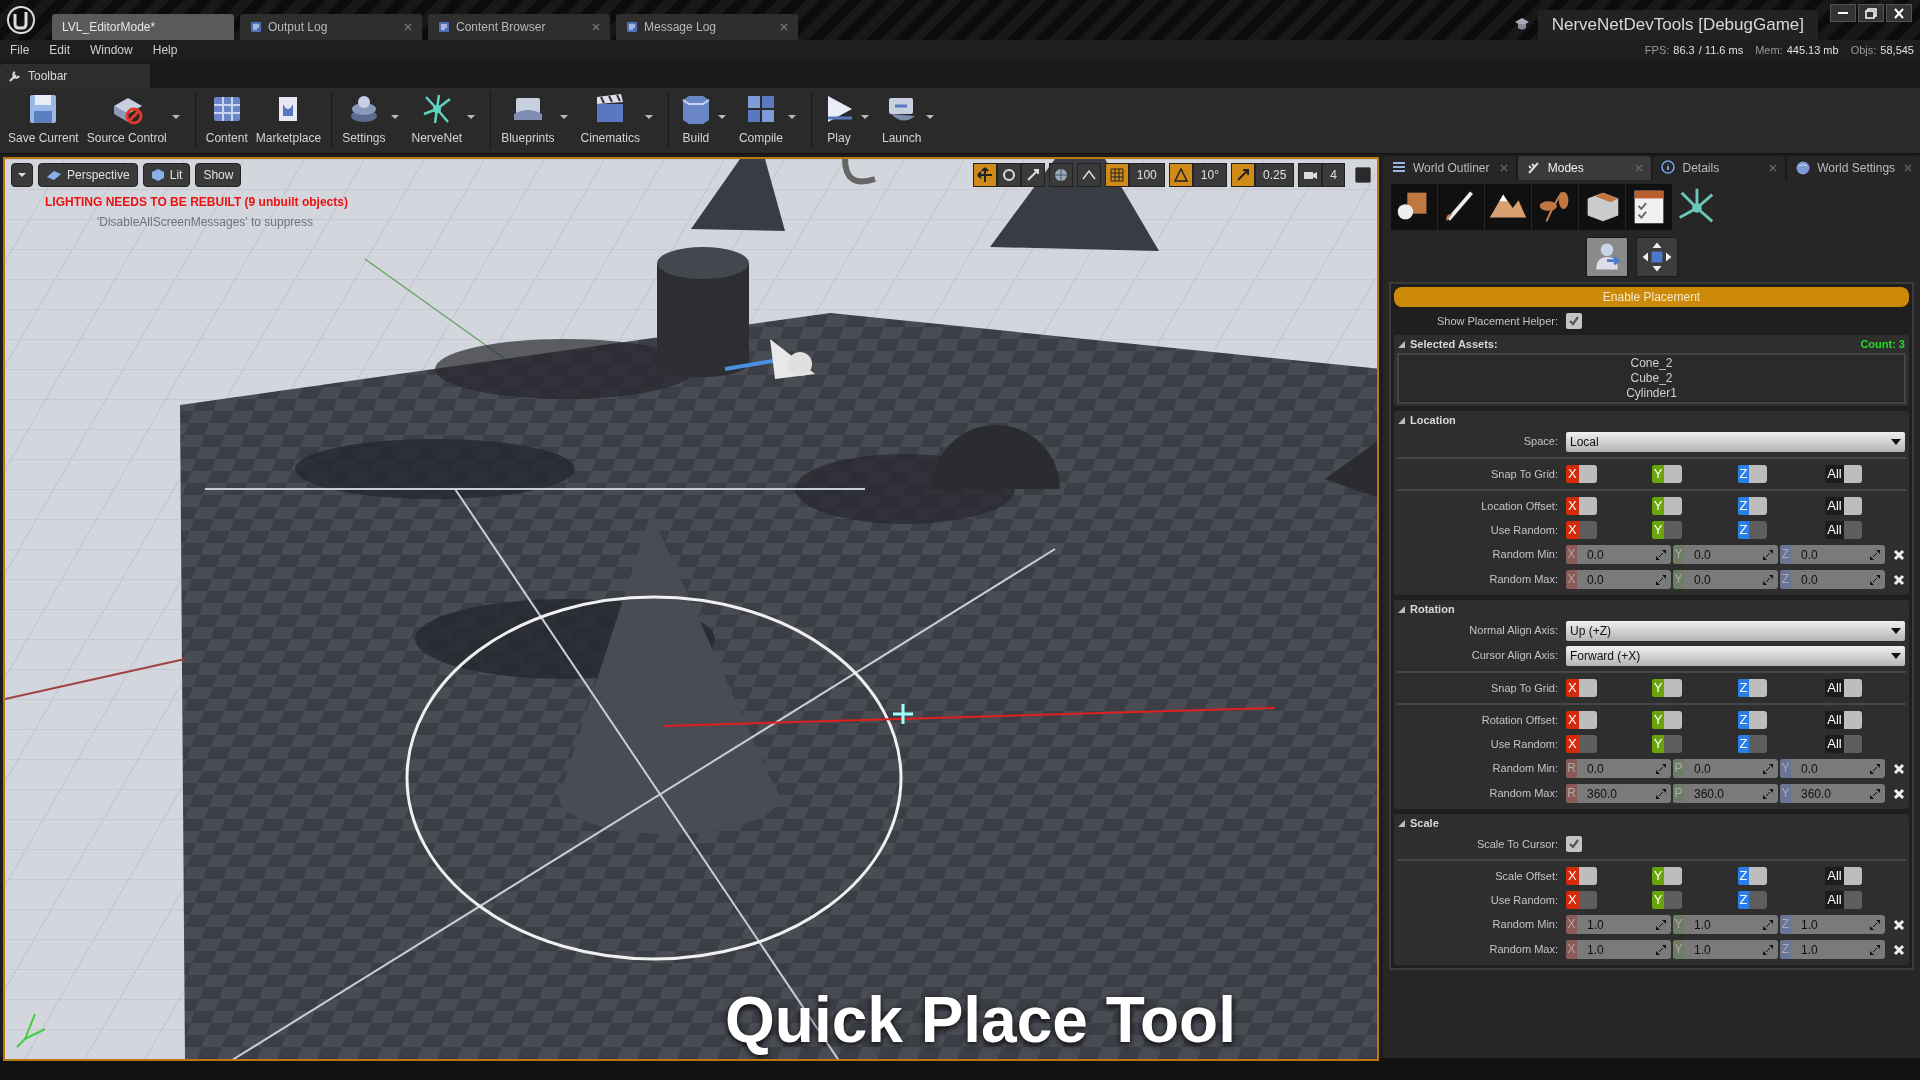  What do you see at coordinates (1180, 175) in the screenshot?
I see `rotation-snap-toggle` at bounding box center [1180, 175].